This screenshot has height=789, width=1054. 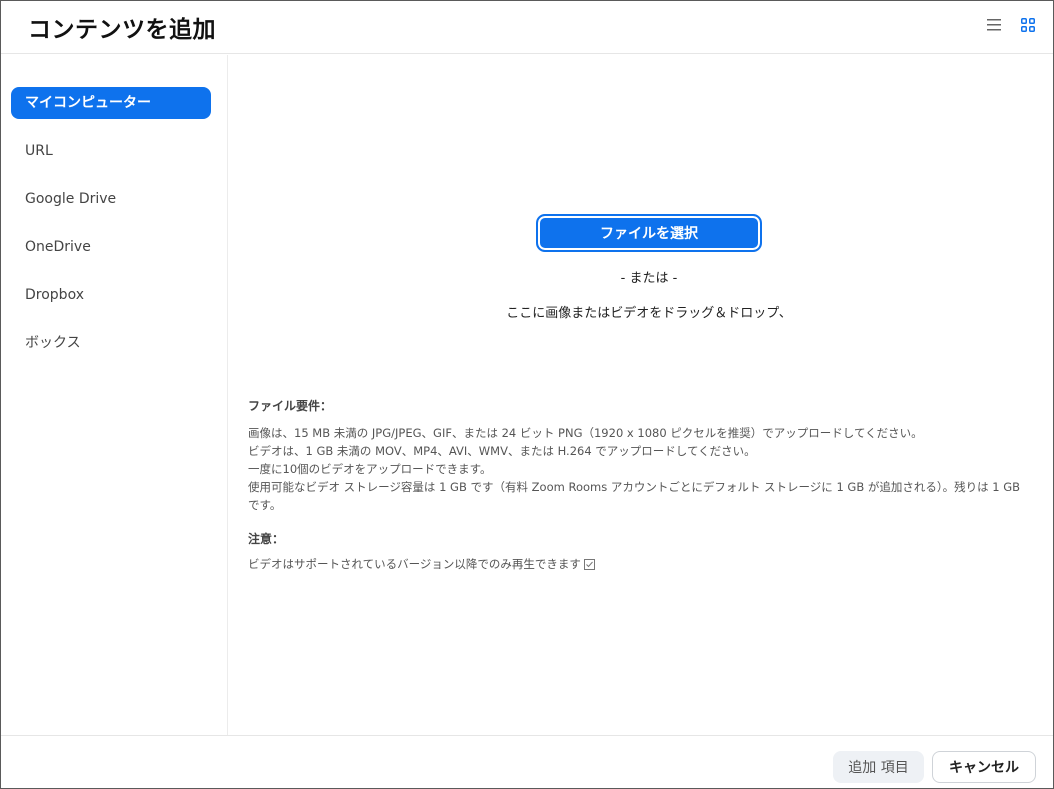 I want to click on sidebar-item-google-drive: Google Drive, so click(x=111, y=199).